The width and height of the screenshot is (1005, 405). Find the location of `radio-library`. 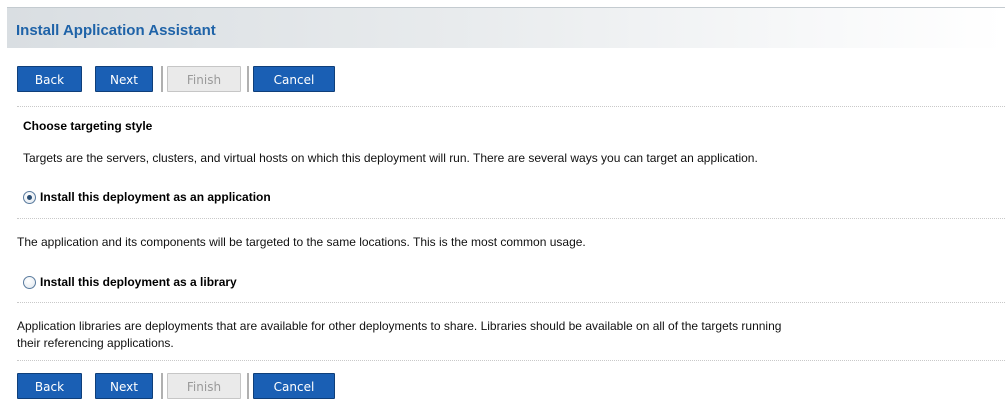

radio-library is located at coordinates (29, 282).